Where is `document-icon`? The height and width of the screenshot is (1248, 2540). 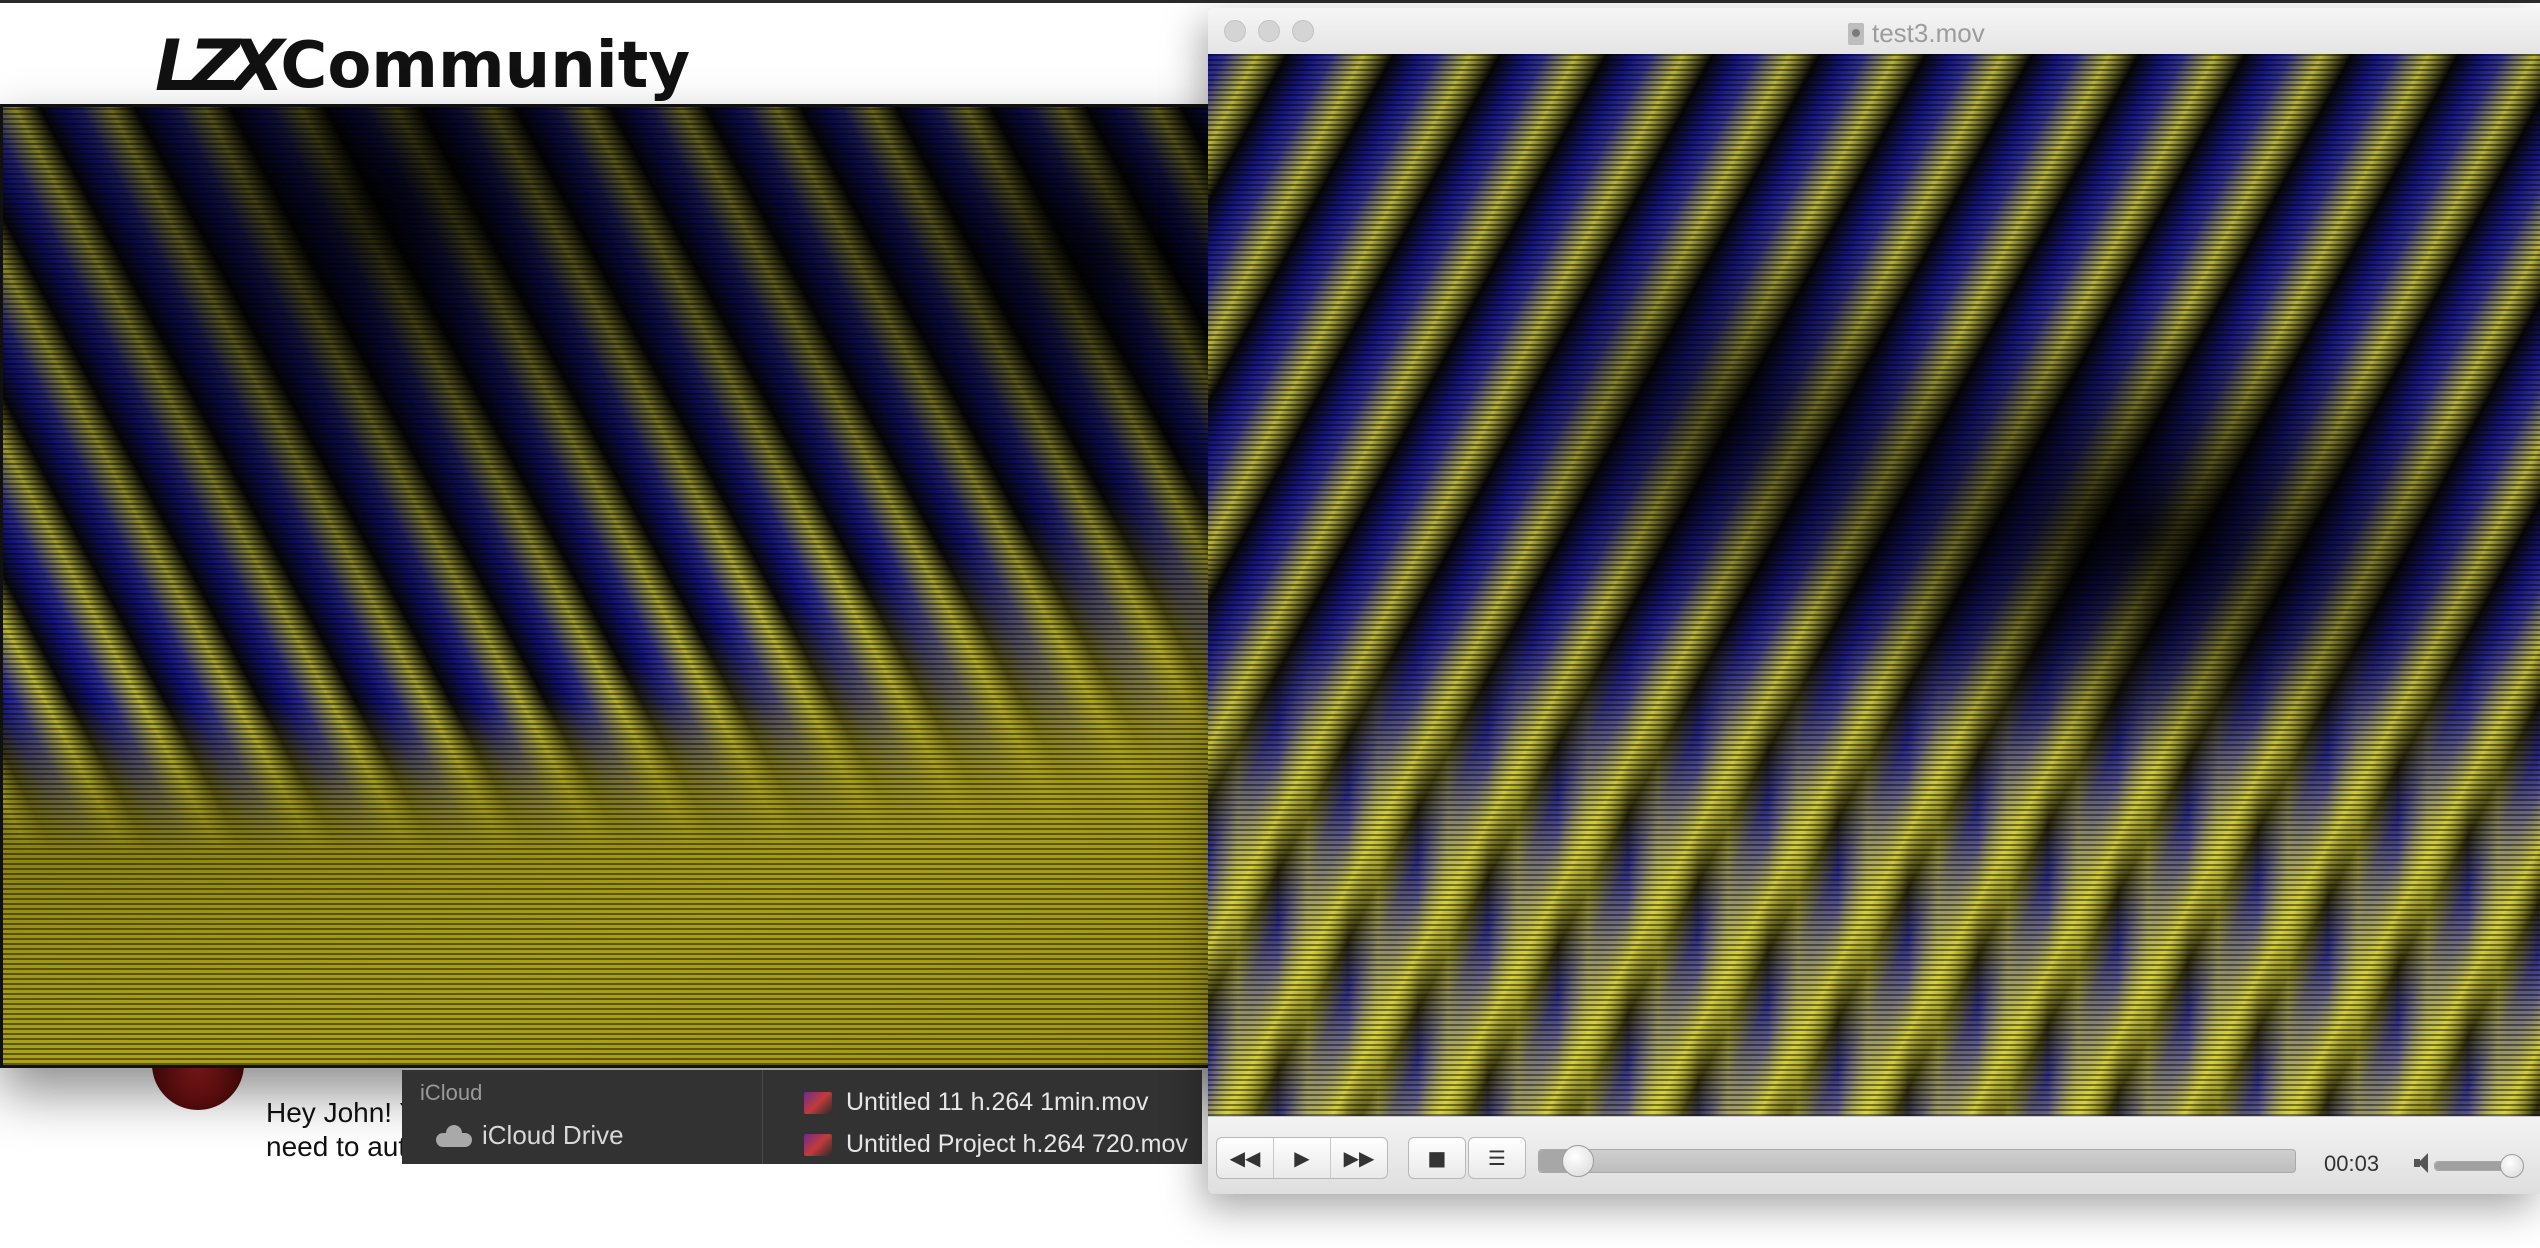 document-icon is located at coordinates (1856, 33).